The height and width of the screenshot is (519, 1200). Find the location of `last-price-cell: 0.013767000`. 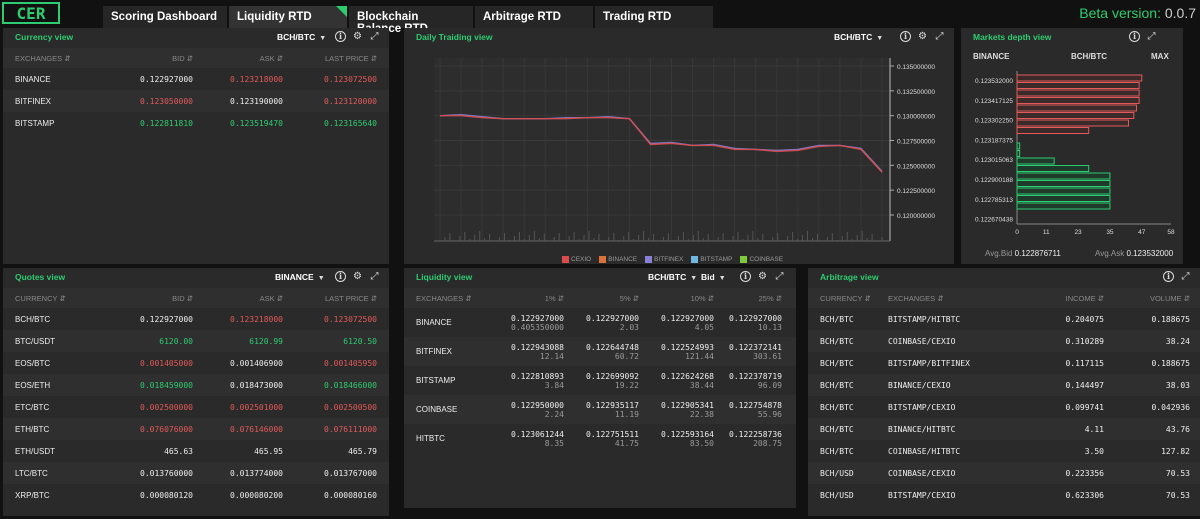

last-price-cell: 0.013767000 is located at coordinates (336, 473).